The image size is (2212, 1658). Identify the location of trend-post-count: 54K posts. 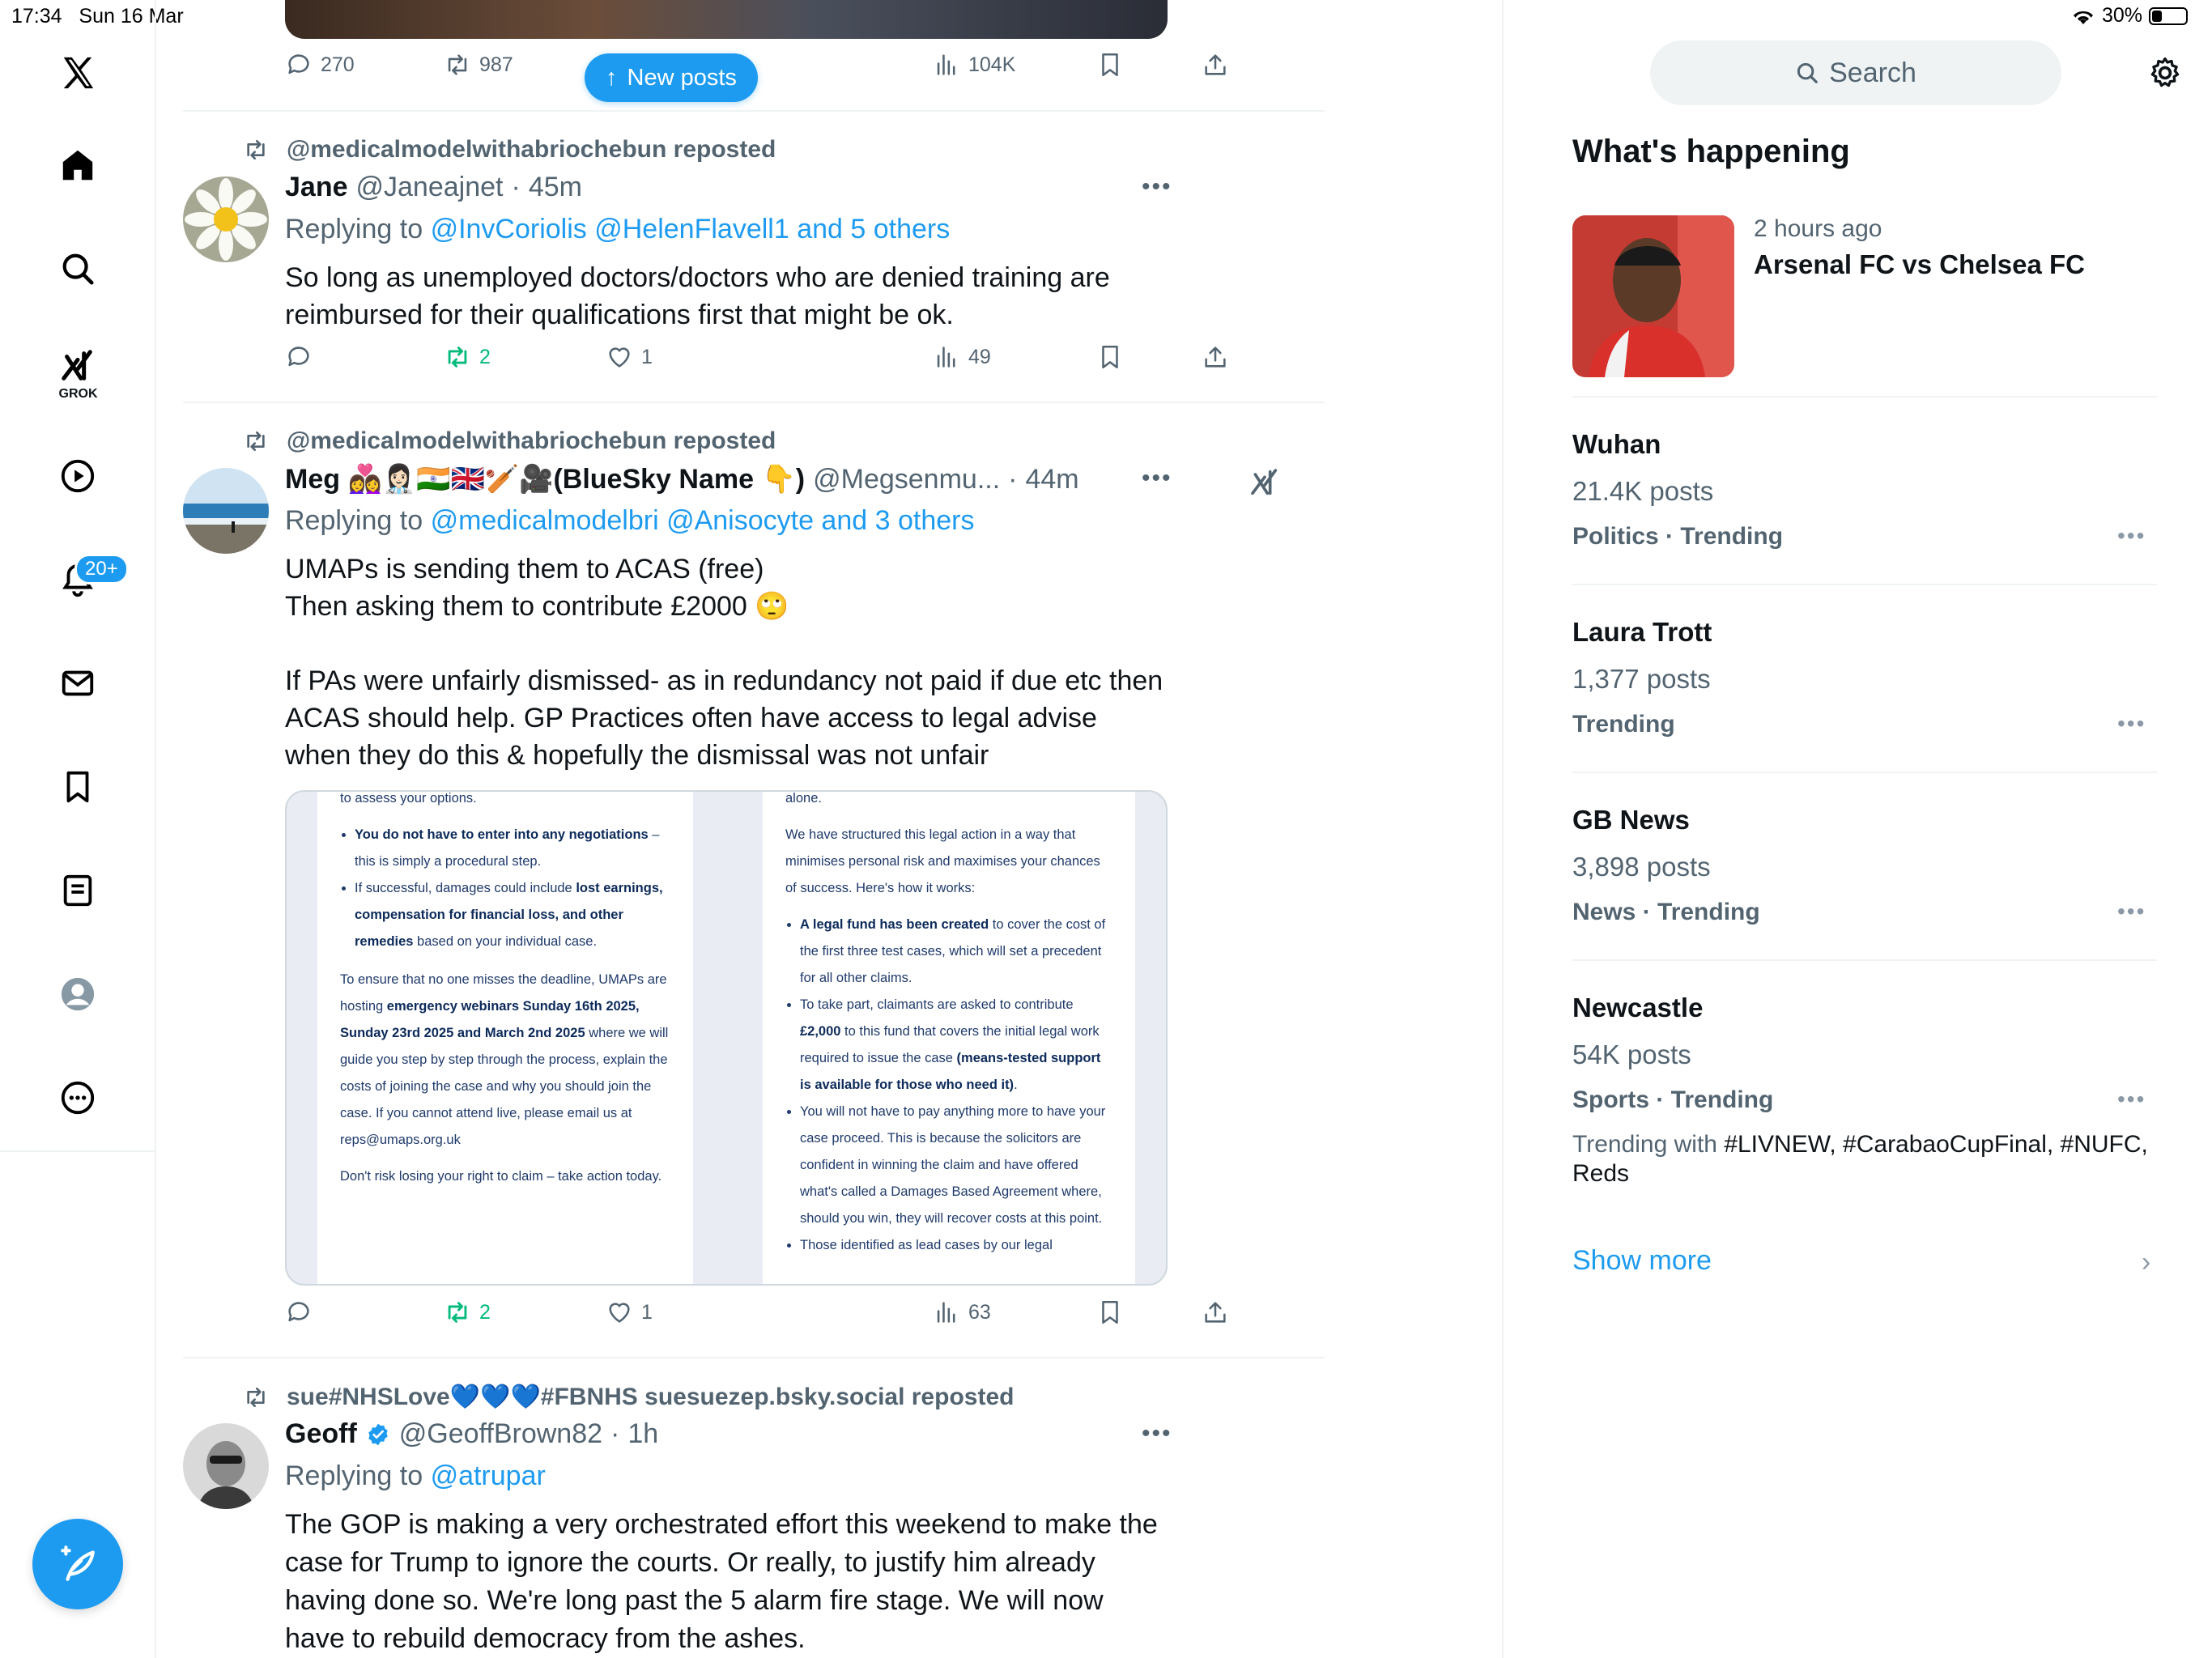
(1632, 1054).